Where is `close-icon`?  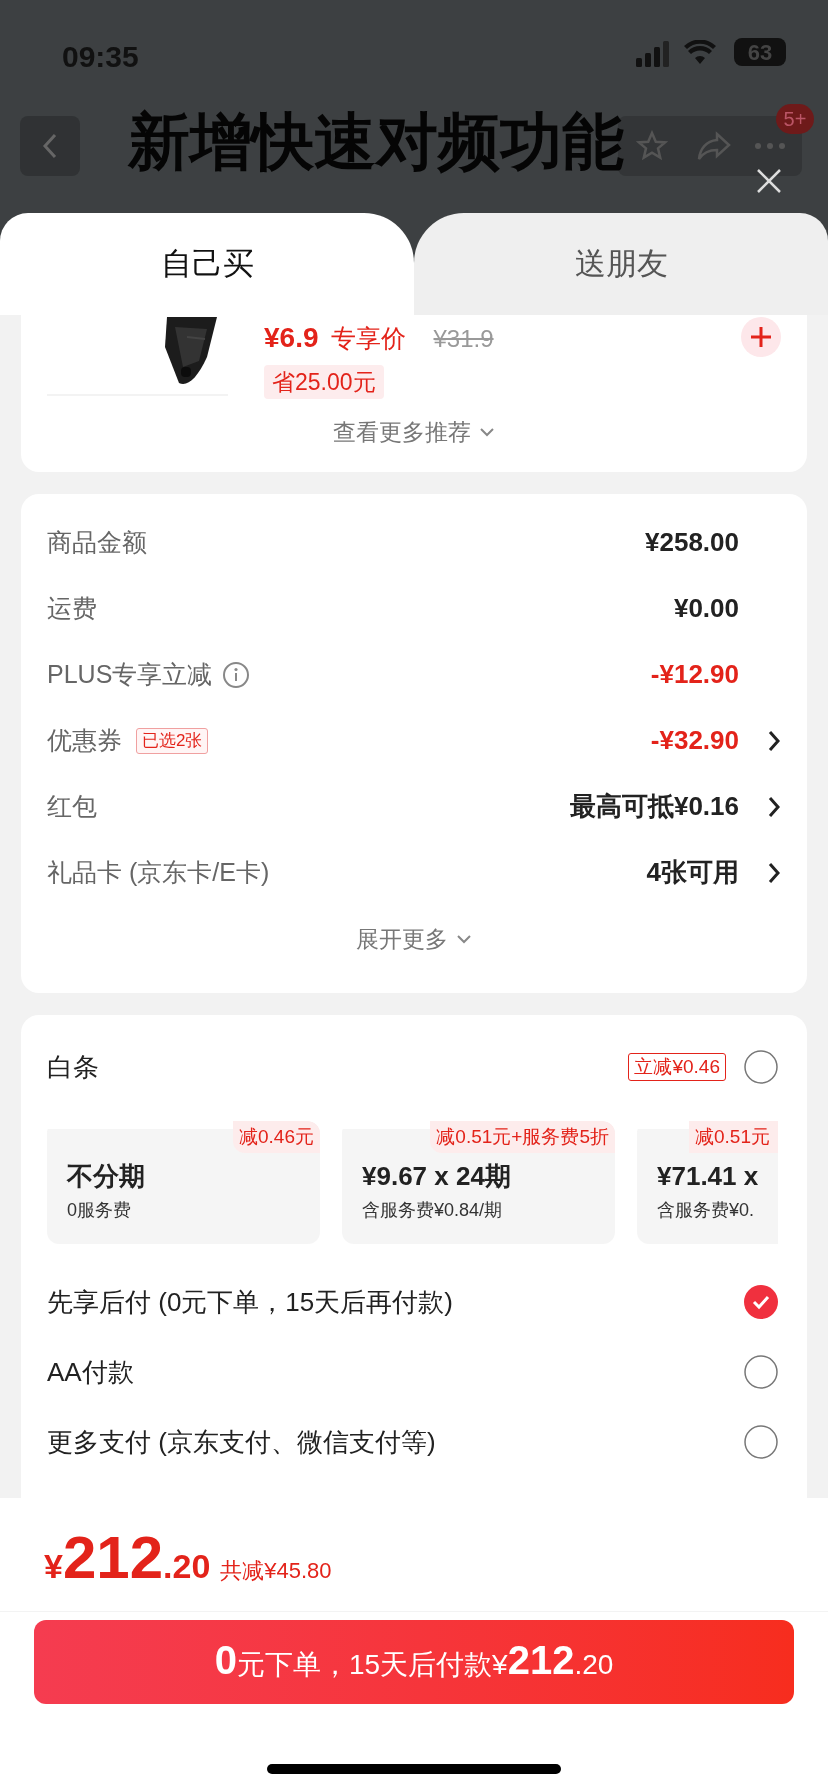
close-icon is located at coordinates (769, 181).